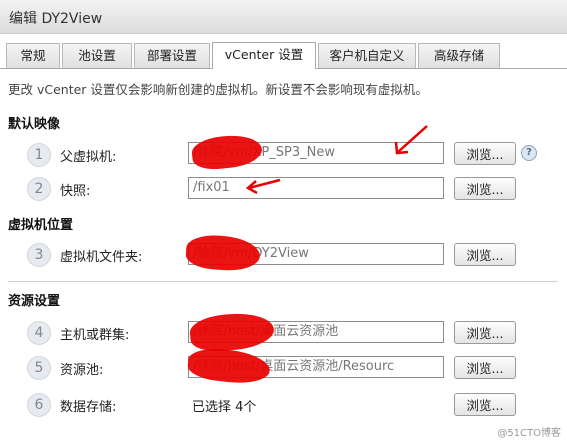 The width and height of the screenshot is (567, 442). What do you see at coordinates (101, 257) in the screenshot?
I see `vm-folder-label: 虚拟机文件夹:` at bounding box center [101, 257].